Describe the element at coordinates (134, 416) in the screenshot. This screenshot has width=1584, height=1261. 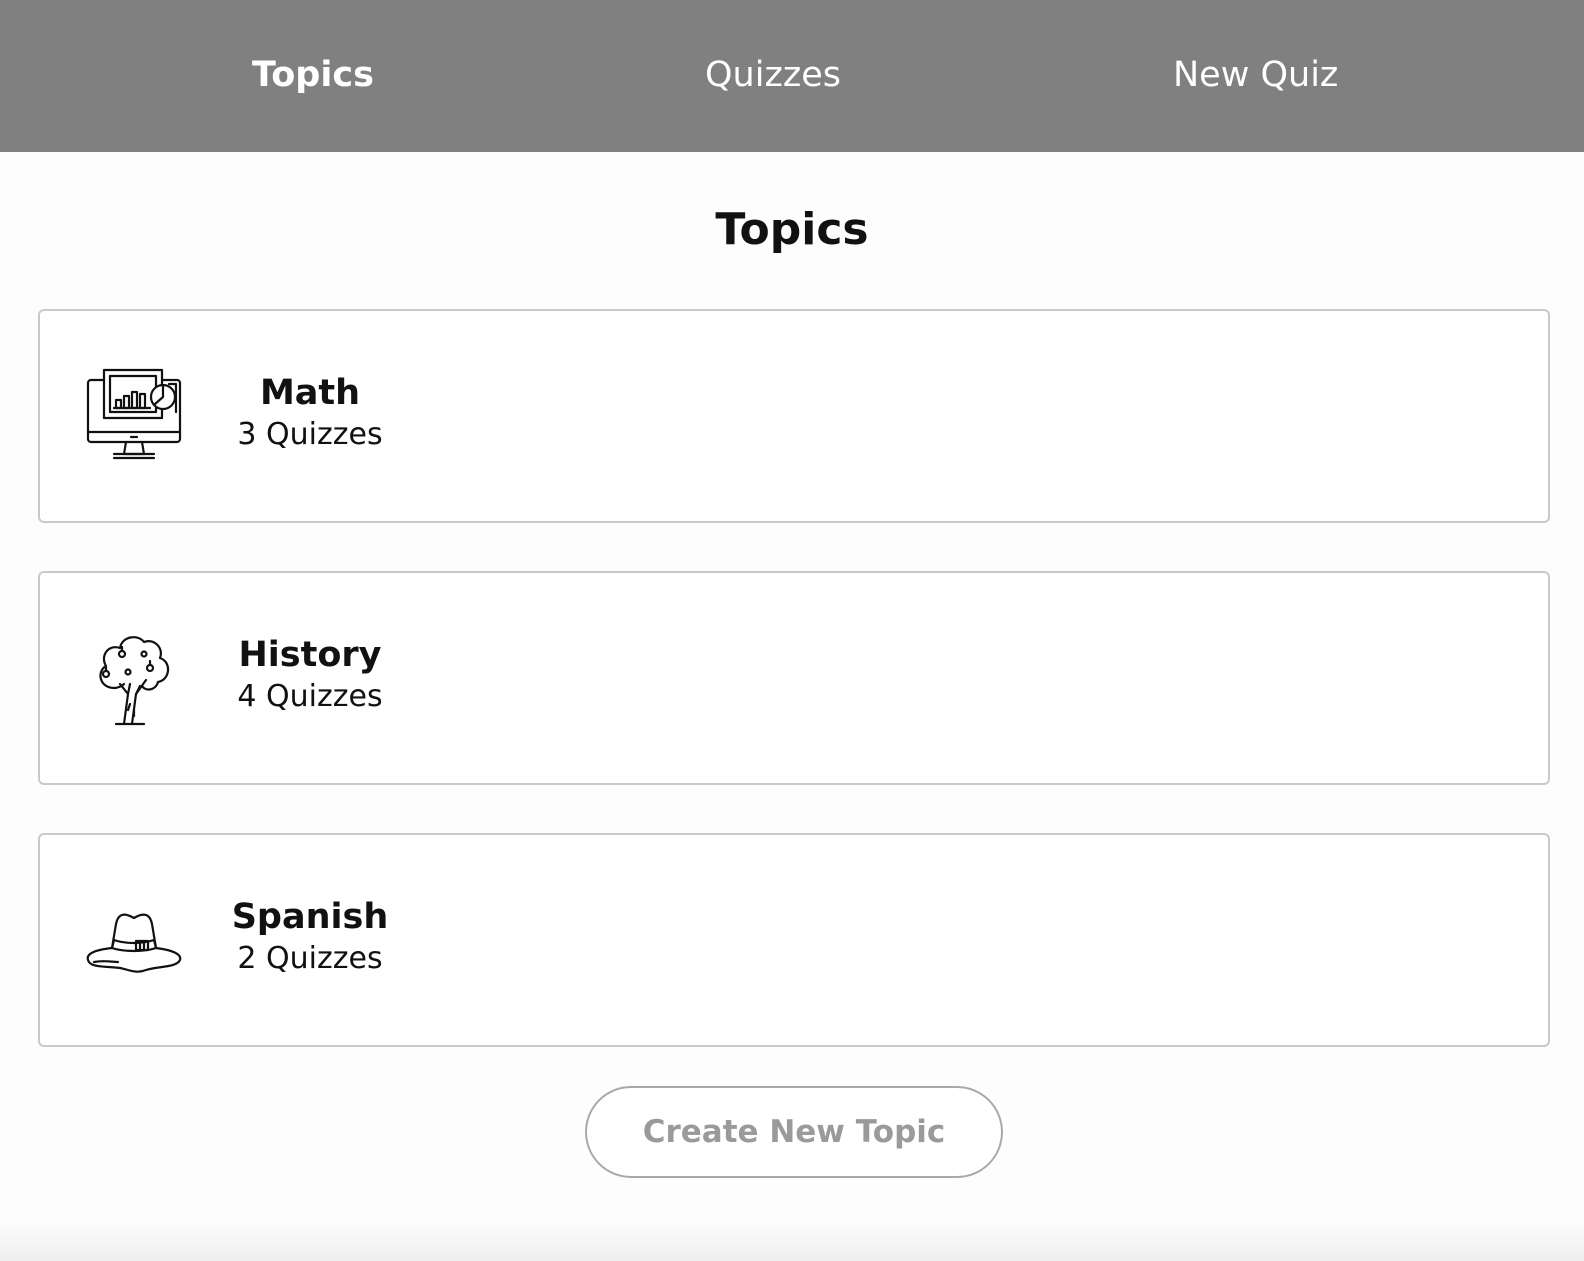
I see `computer-chart-icon` at that location.